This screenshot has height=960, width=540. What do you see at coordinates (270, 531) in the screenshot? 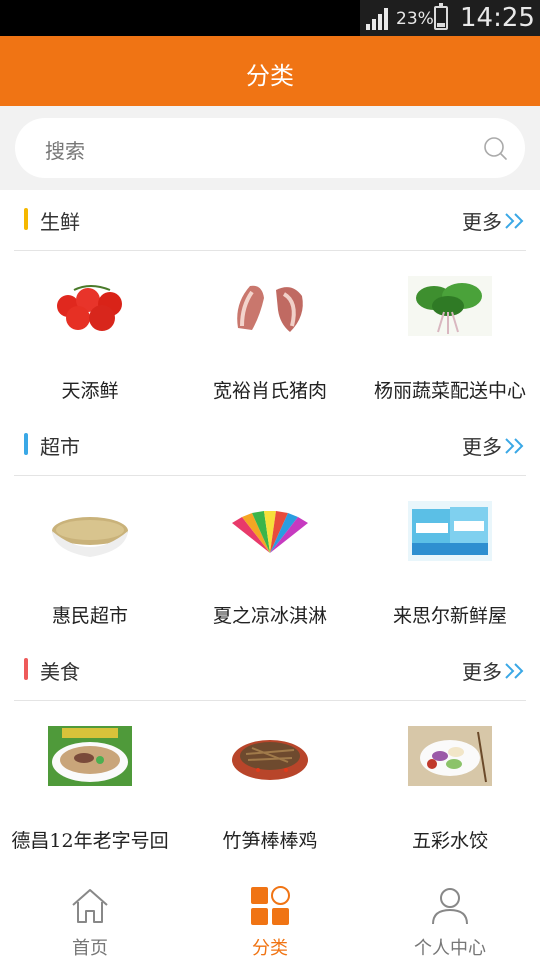
I see `icecream-image` at bounding box center [270, 531].